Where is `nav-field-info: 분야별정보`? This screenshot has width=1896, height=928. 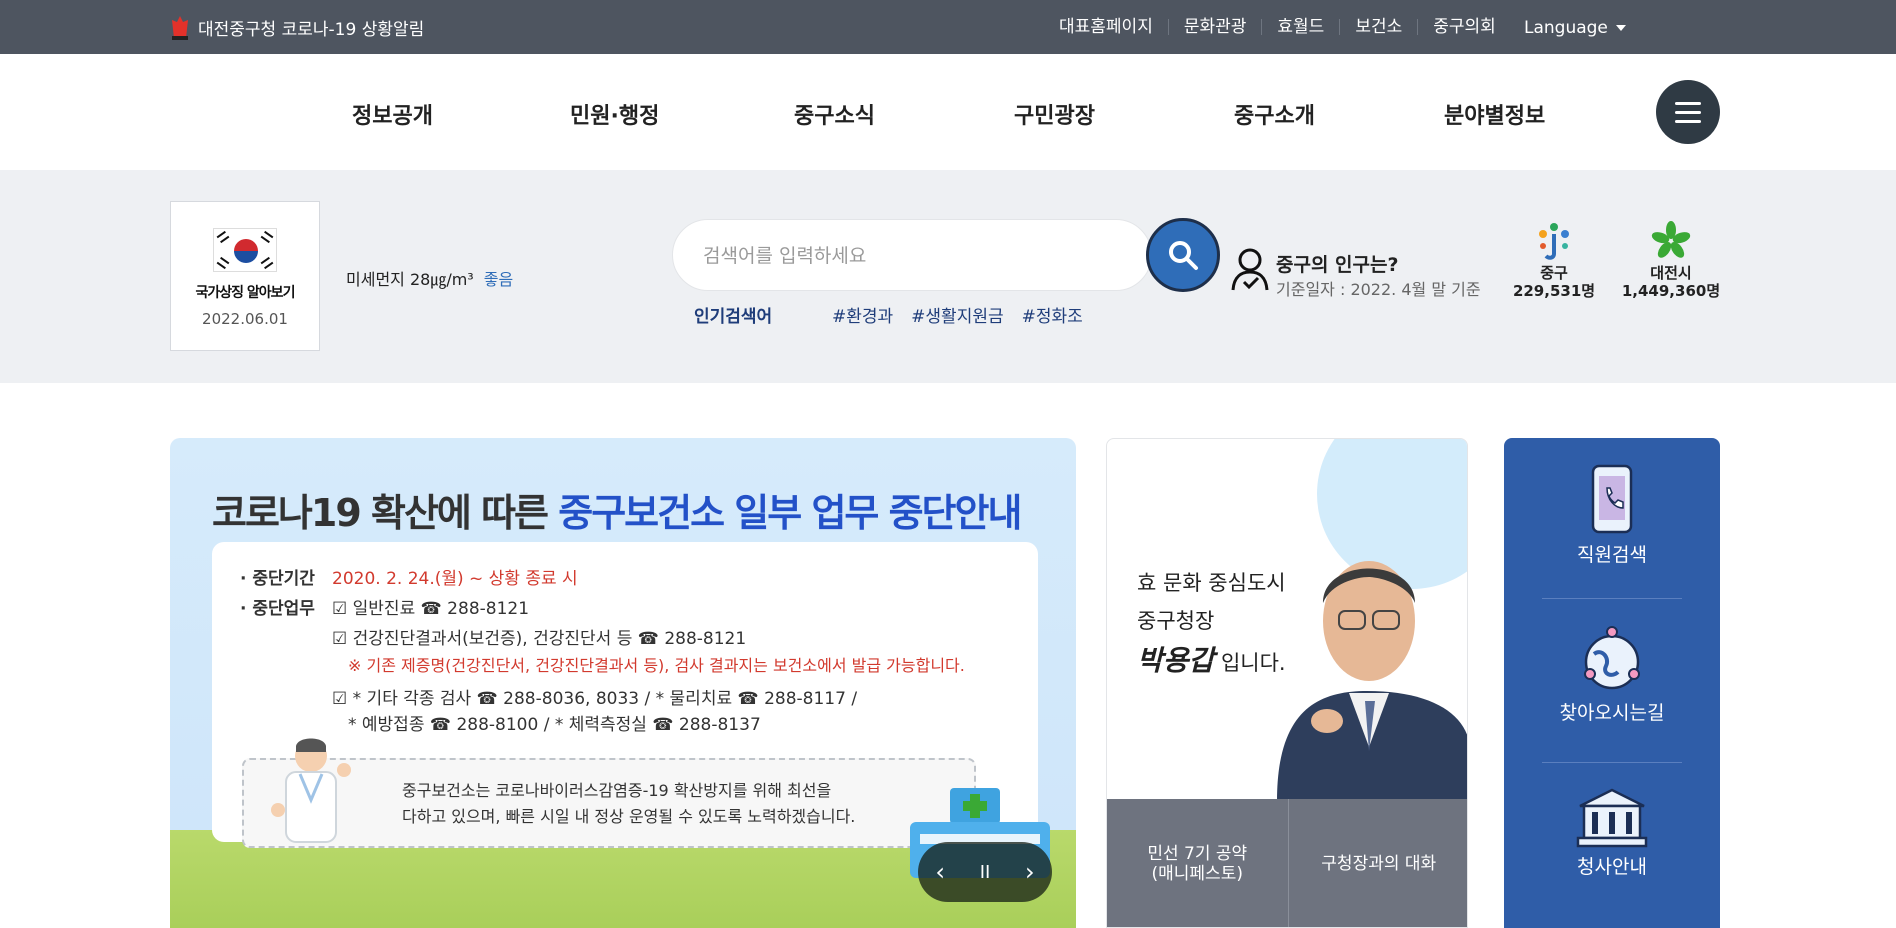
nav-field-info: 분야별정보 is located at coordinates (1494, 114).